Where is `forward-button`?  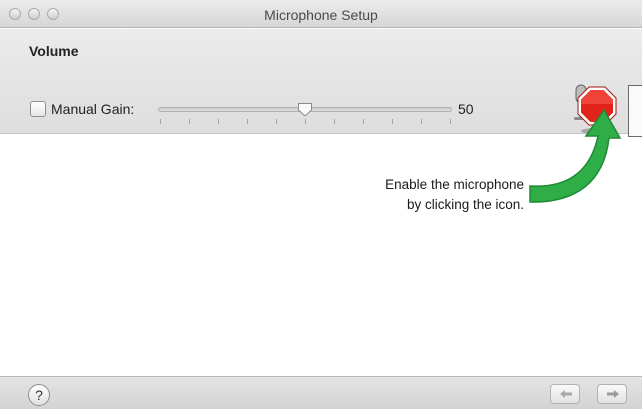 forward-button is located at coordinates (612, 394).